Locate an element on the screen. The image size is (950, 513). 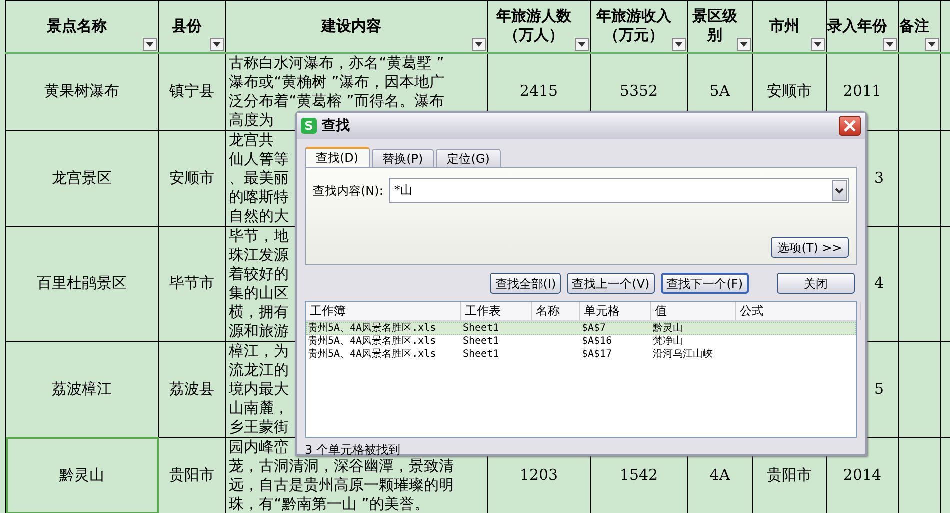
tab: 查找(D) is located at coordinates (337, 157).